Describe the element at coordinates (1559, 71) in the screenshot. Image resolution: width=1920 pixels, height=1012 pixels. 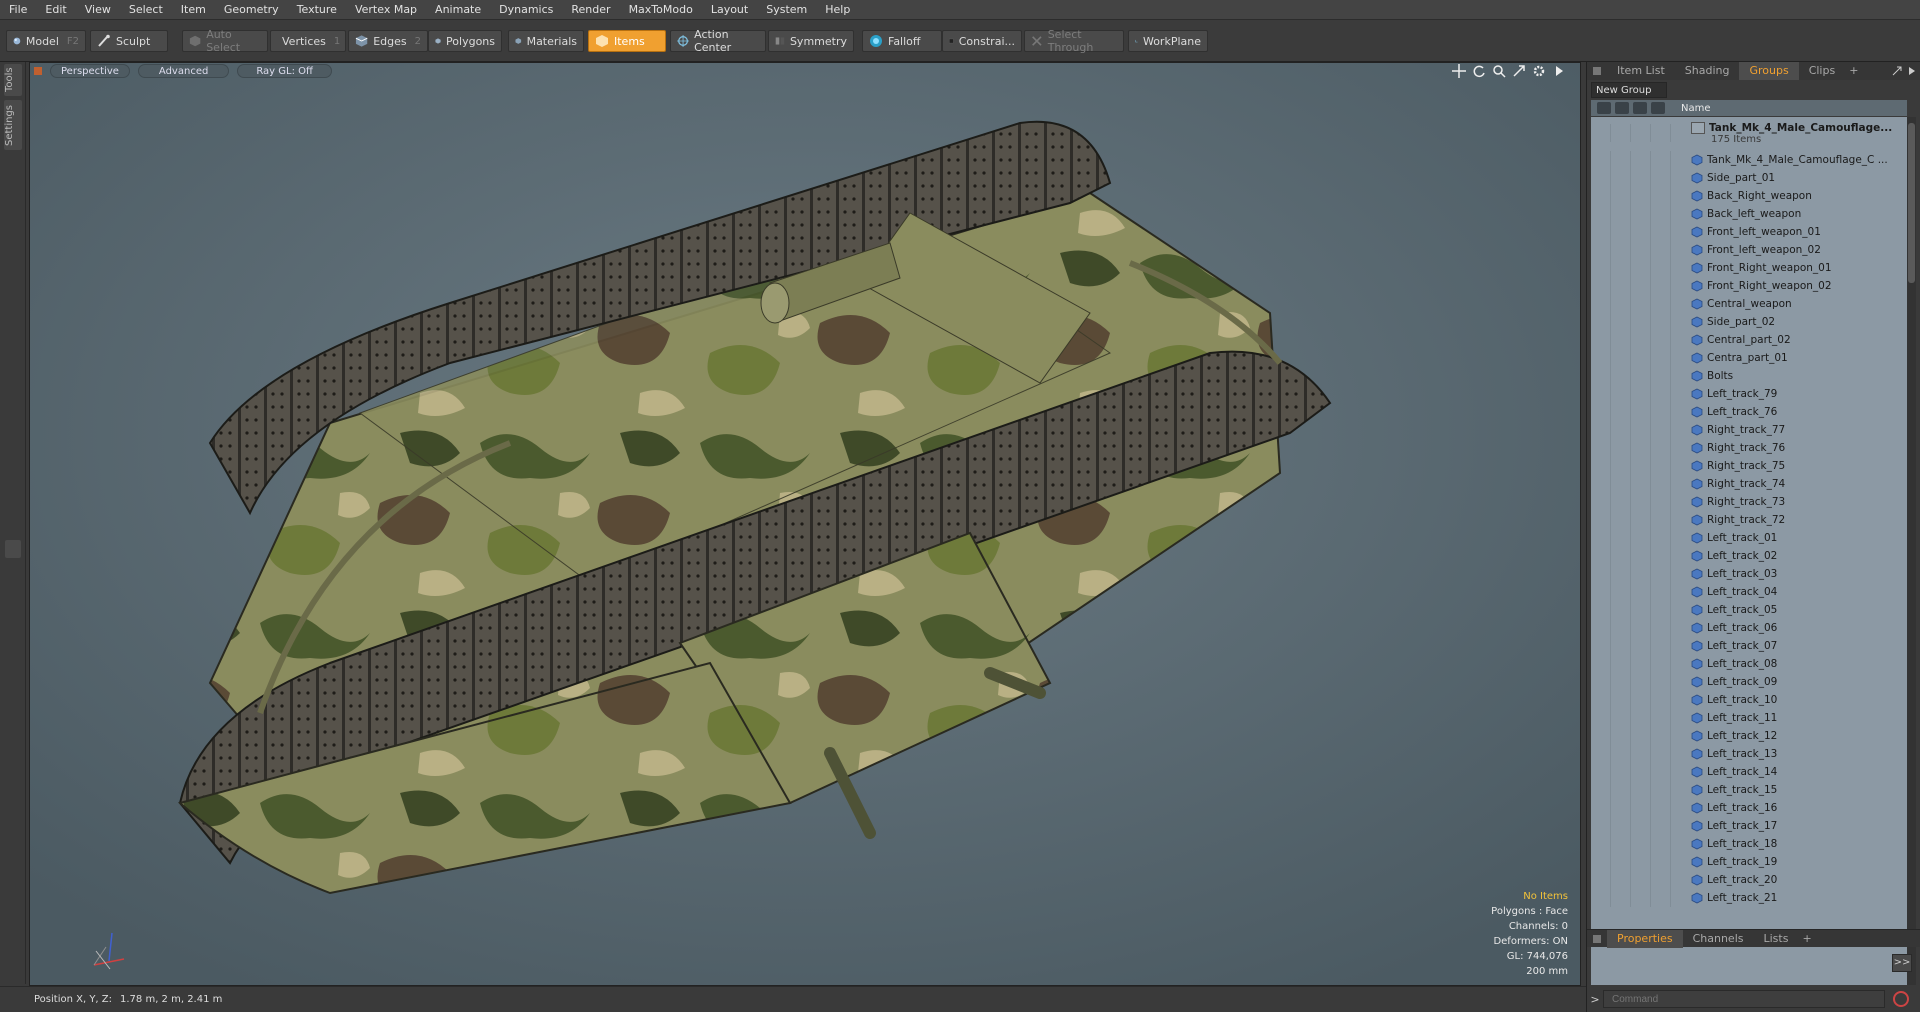
I see `play-icon` at that location.